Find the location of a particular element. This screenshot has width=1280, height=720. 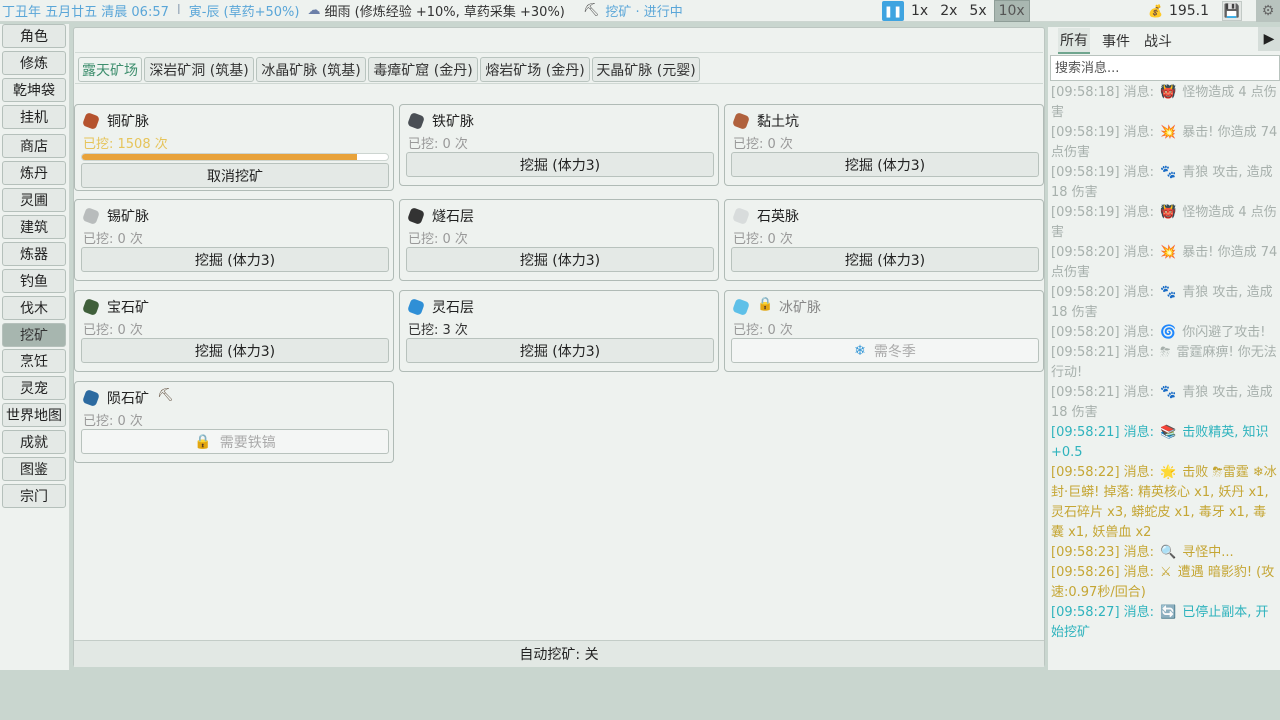

mine-tab: 天晶矿脉 (元婴) is located at coordinates (646, 69).